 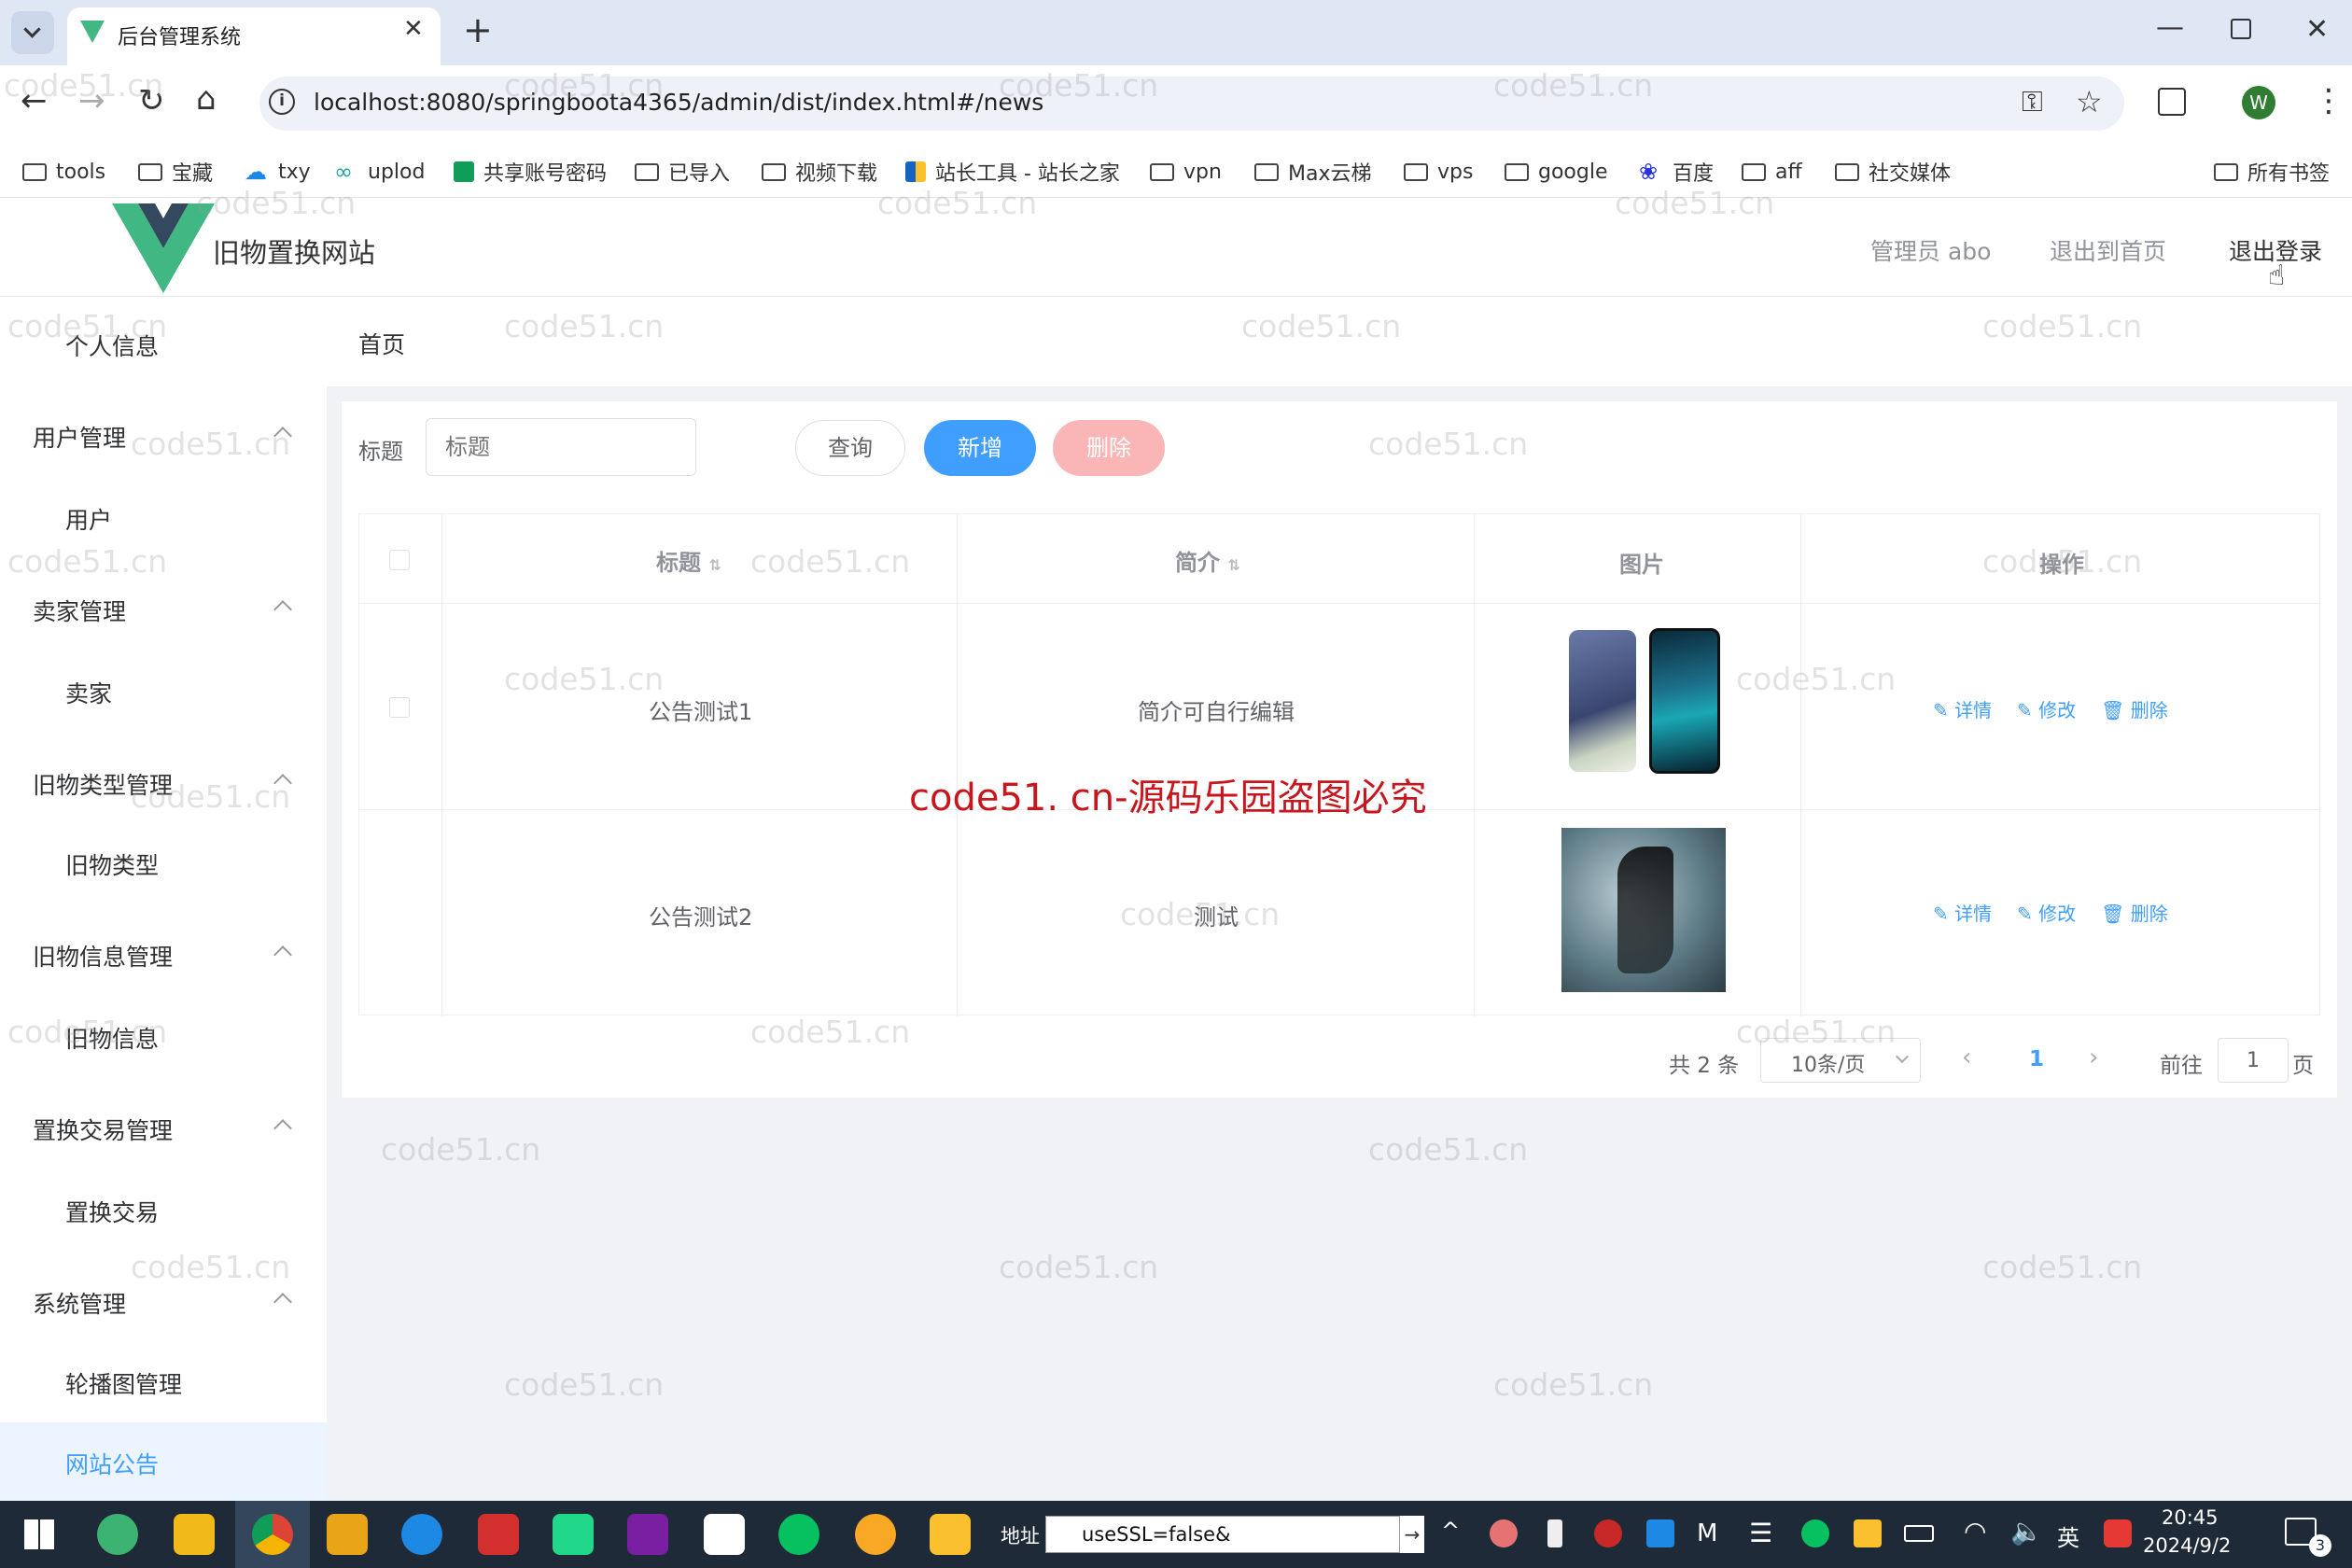 What do you see at coordinates (1840, 1060) in the screenshot?
I see `page-size-select: 10条/页` at bounding box center [1840, 1060].